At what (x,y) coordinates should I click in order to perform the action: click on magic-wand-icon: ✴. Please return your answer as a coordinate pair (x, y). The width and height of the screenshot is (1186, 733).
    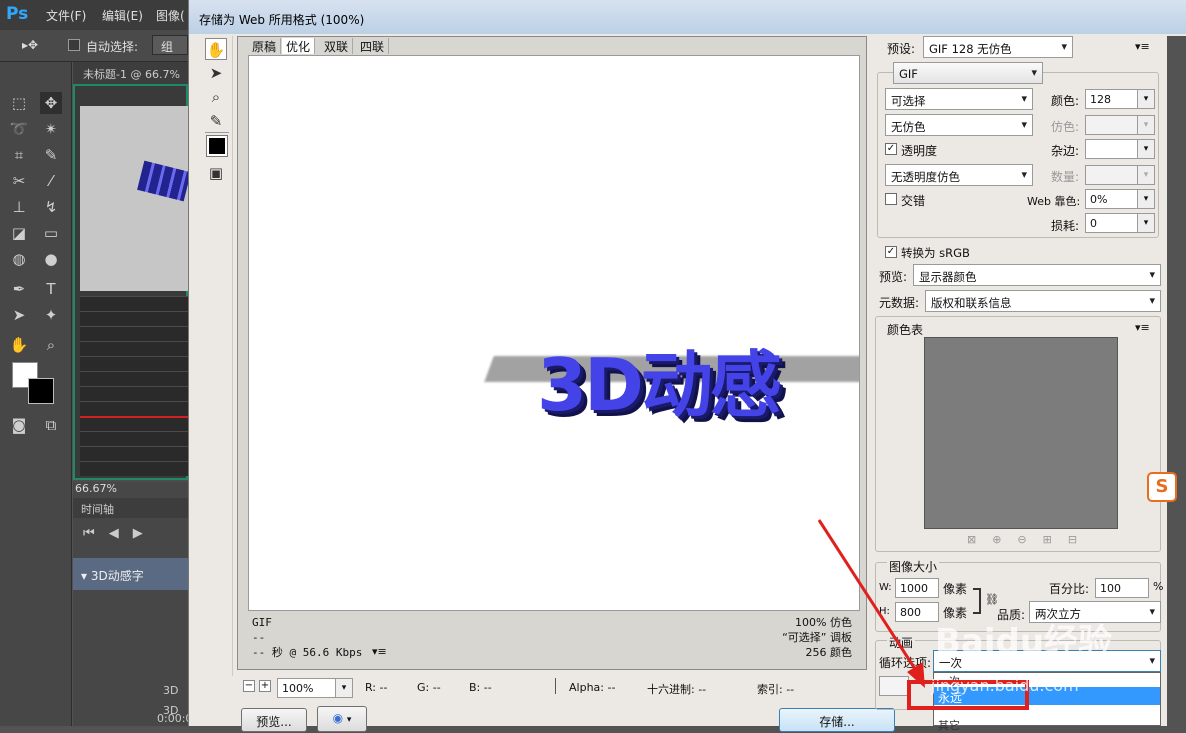
    Looking at the image, I should click on (51, 129).